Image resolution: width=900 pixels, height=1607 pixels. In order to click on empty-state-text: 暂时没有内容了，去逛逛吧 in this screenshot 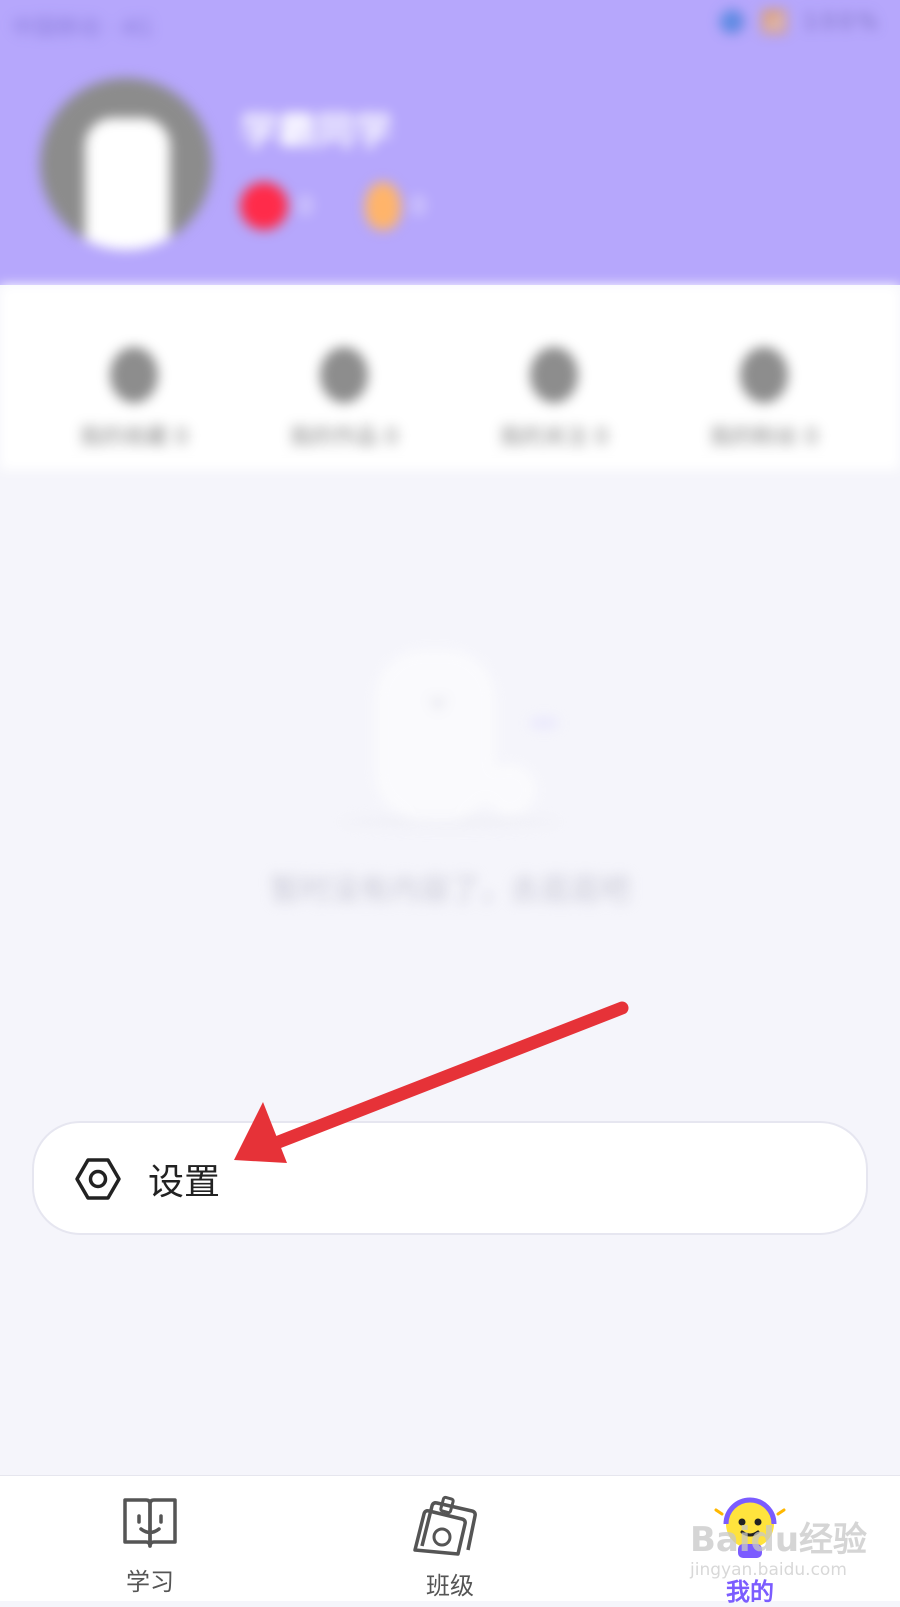, I will do `click(450, 890)`.